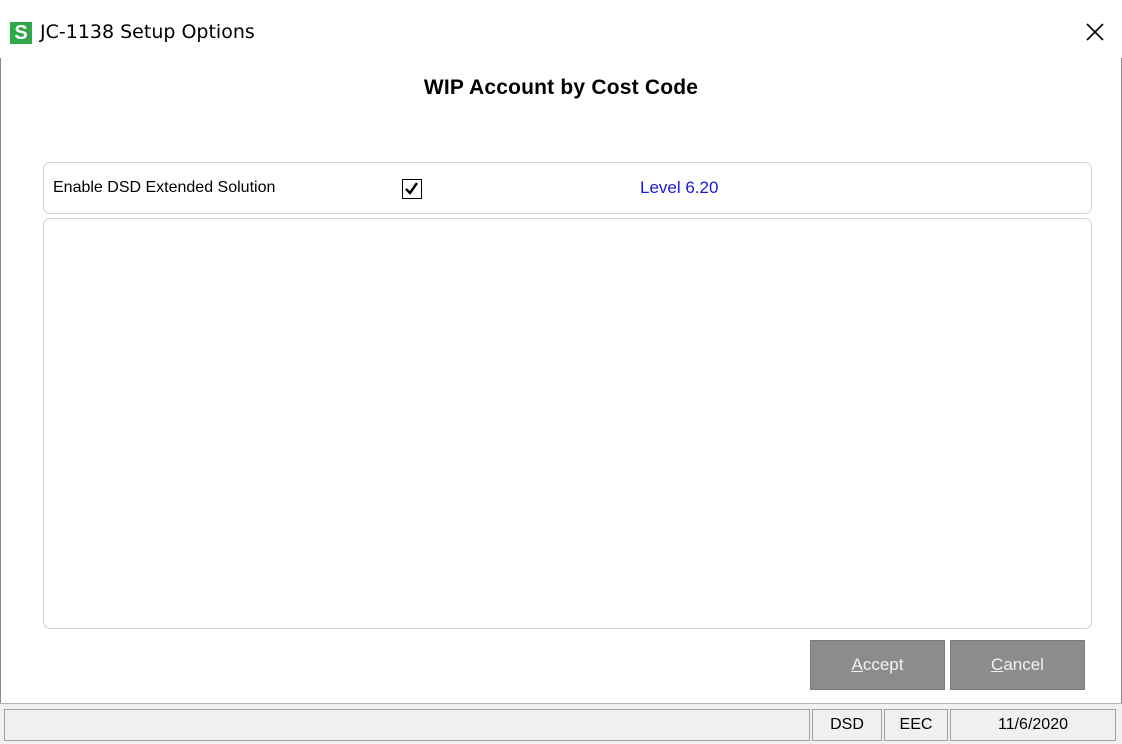  I want to click on window-title: JC-1138 Setup Options, so click(147, 32).